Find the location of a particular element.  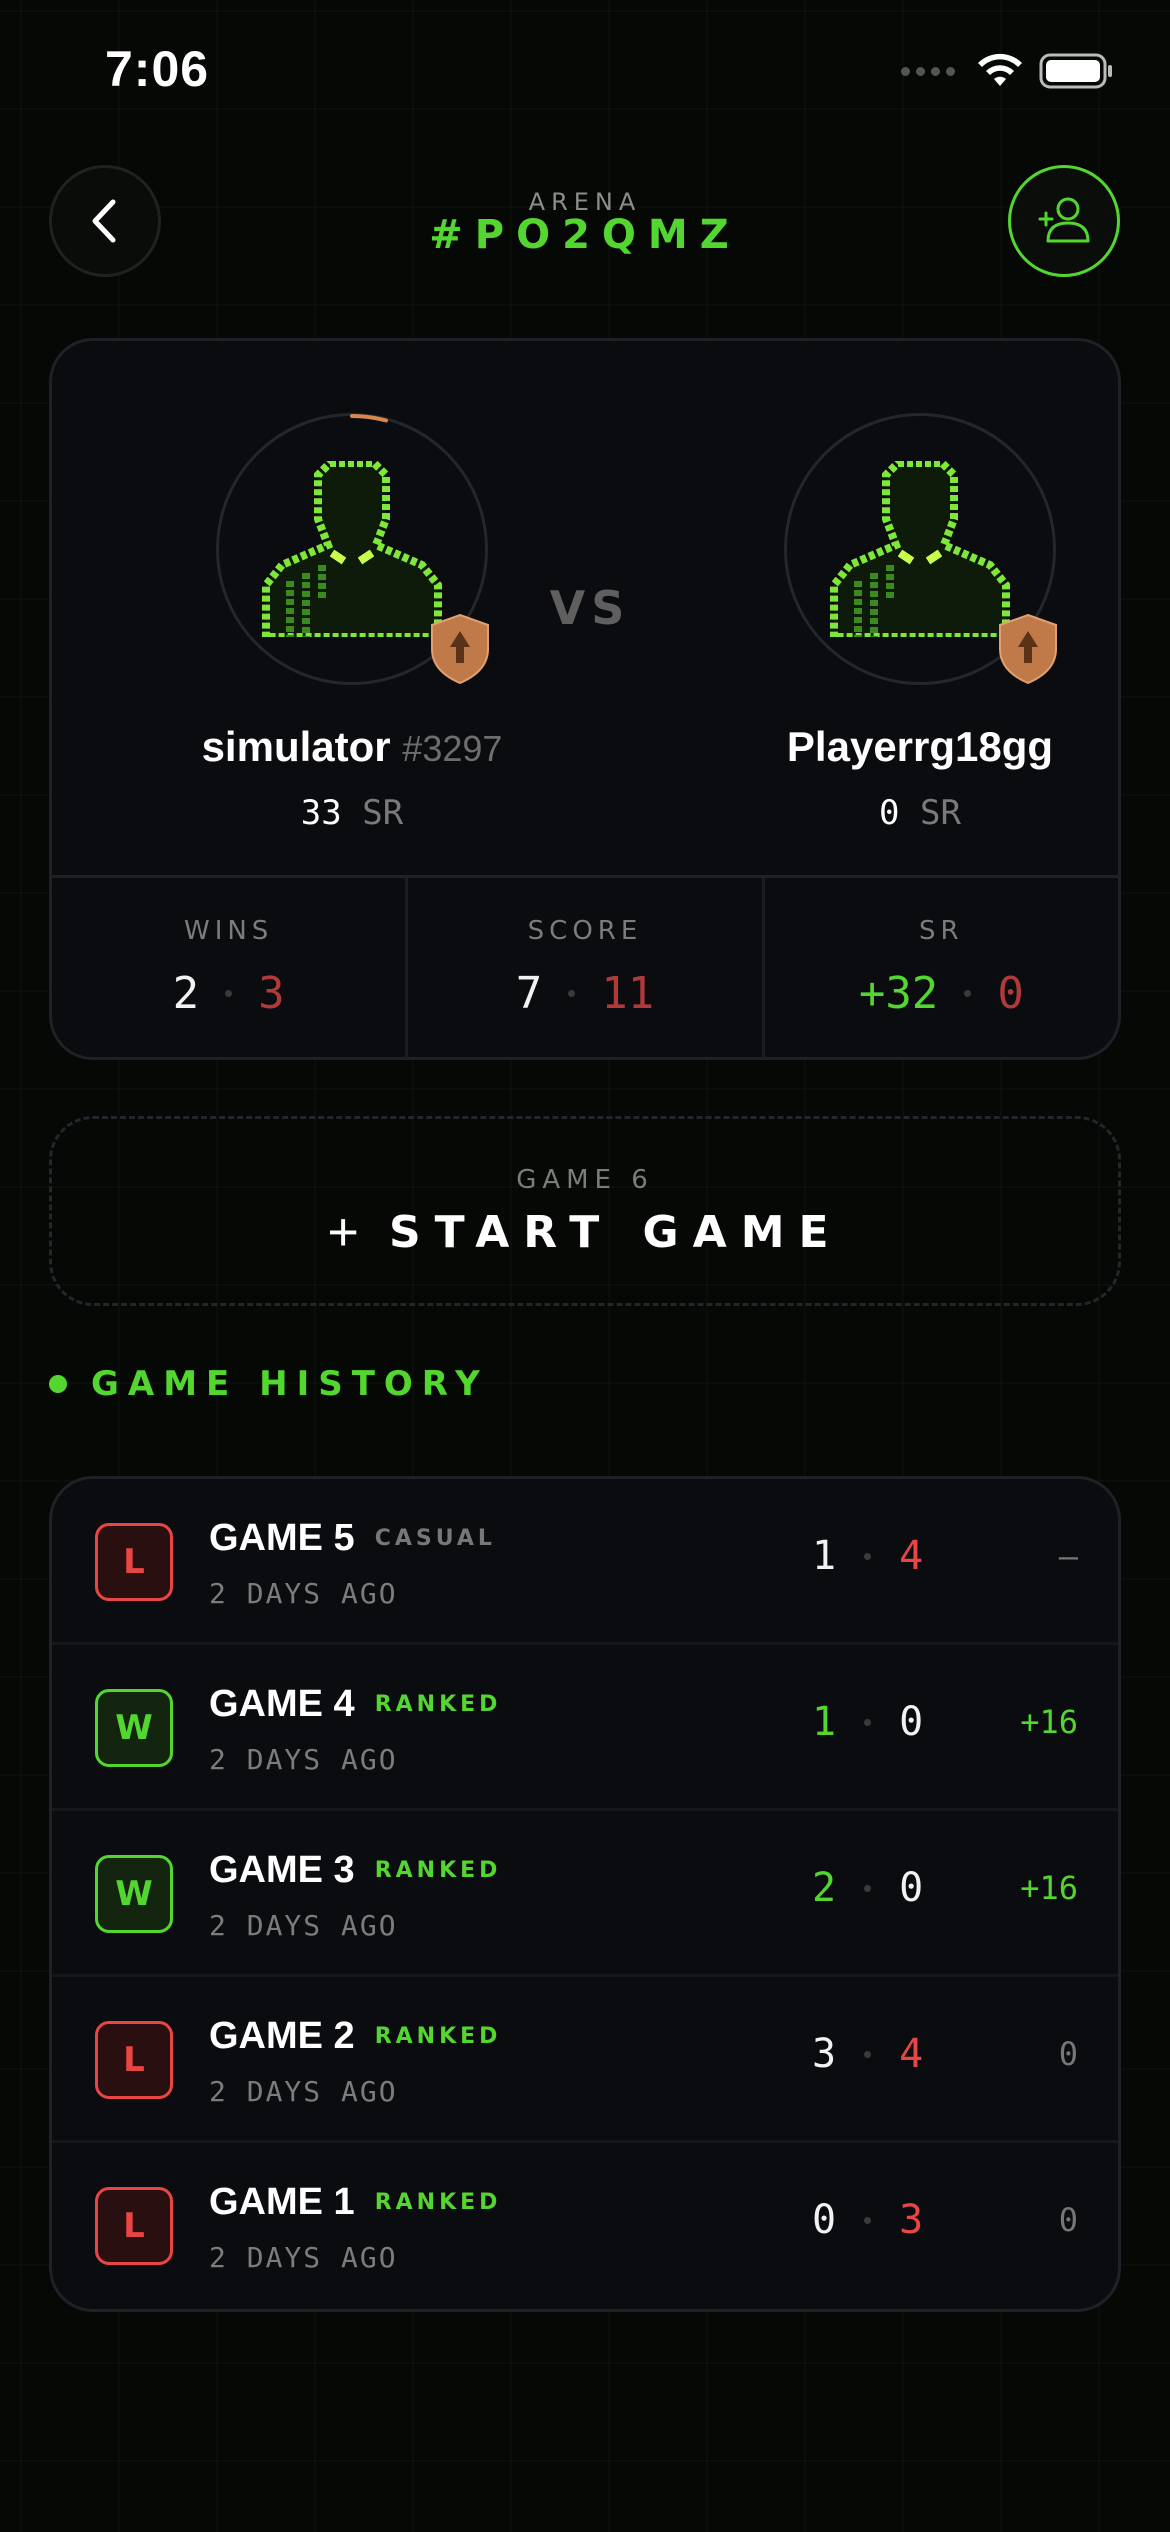

game-name: GAME 3 is located at coordinates (282, 1870).